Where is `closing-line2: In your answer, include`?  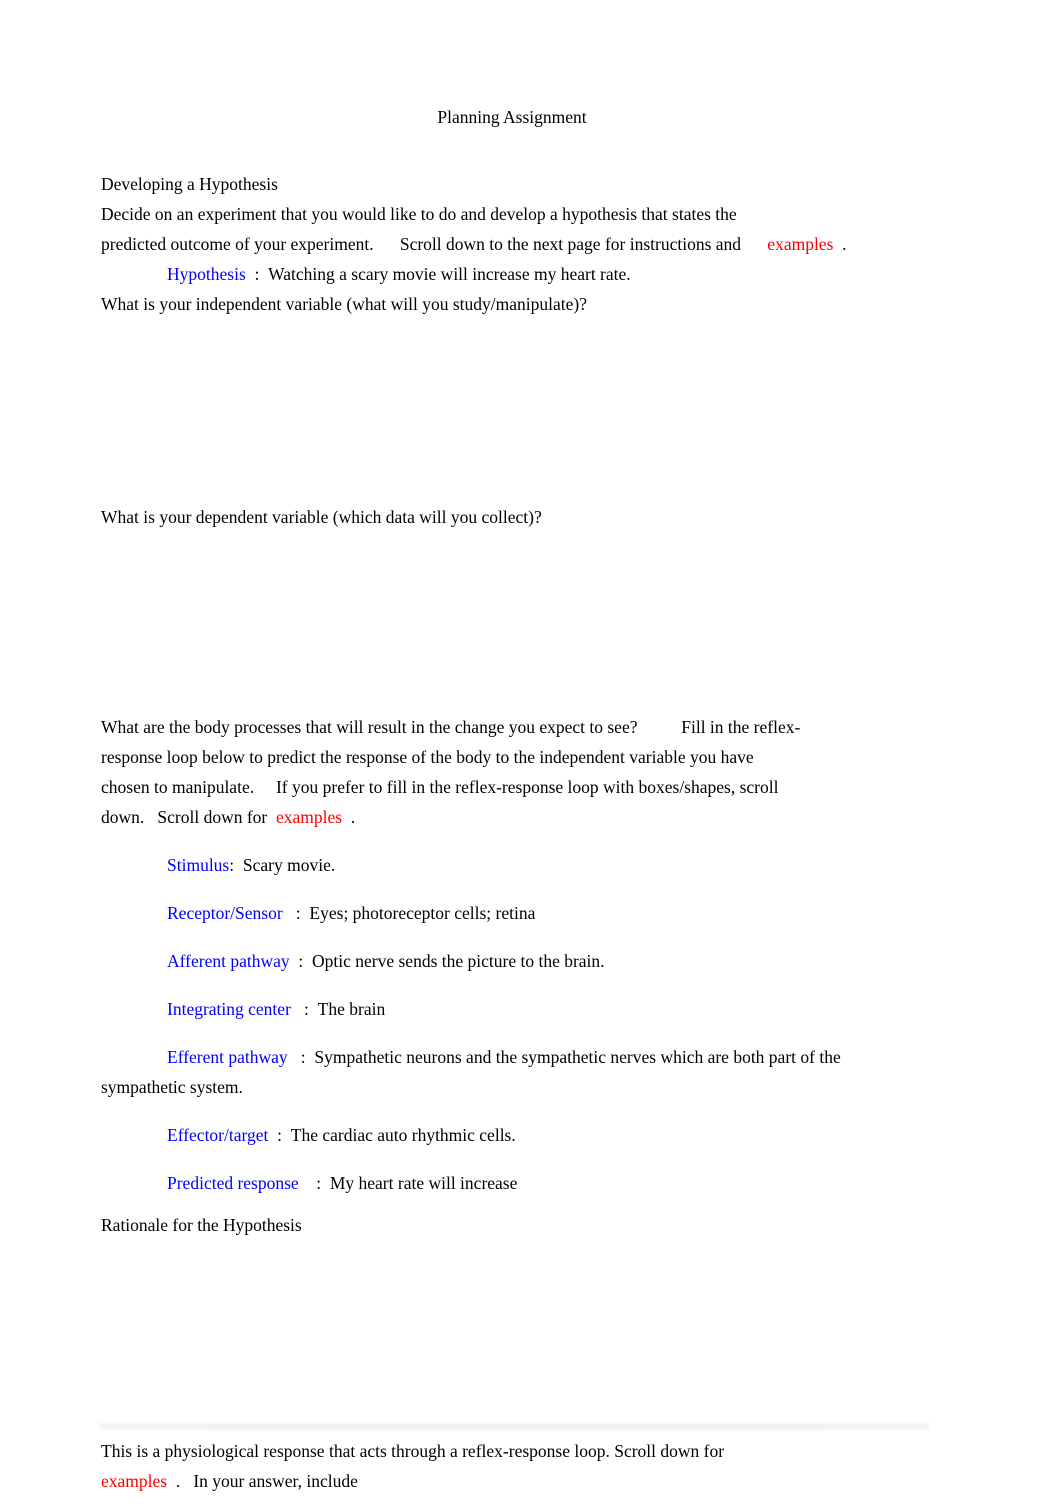 closing-line2: In your answer, include is located at coordinates (275, 1481).